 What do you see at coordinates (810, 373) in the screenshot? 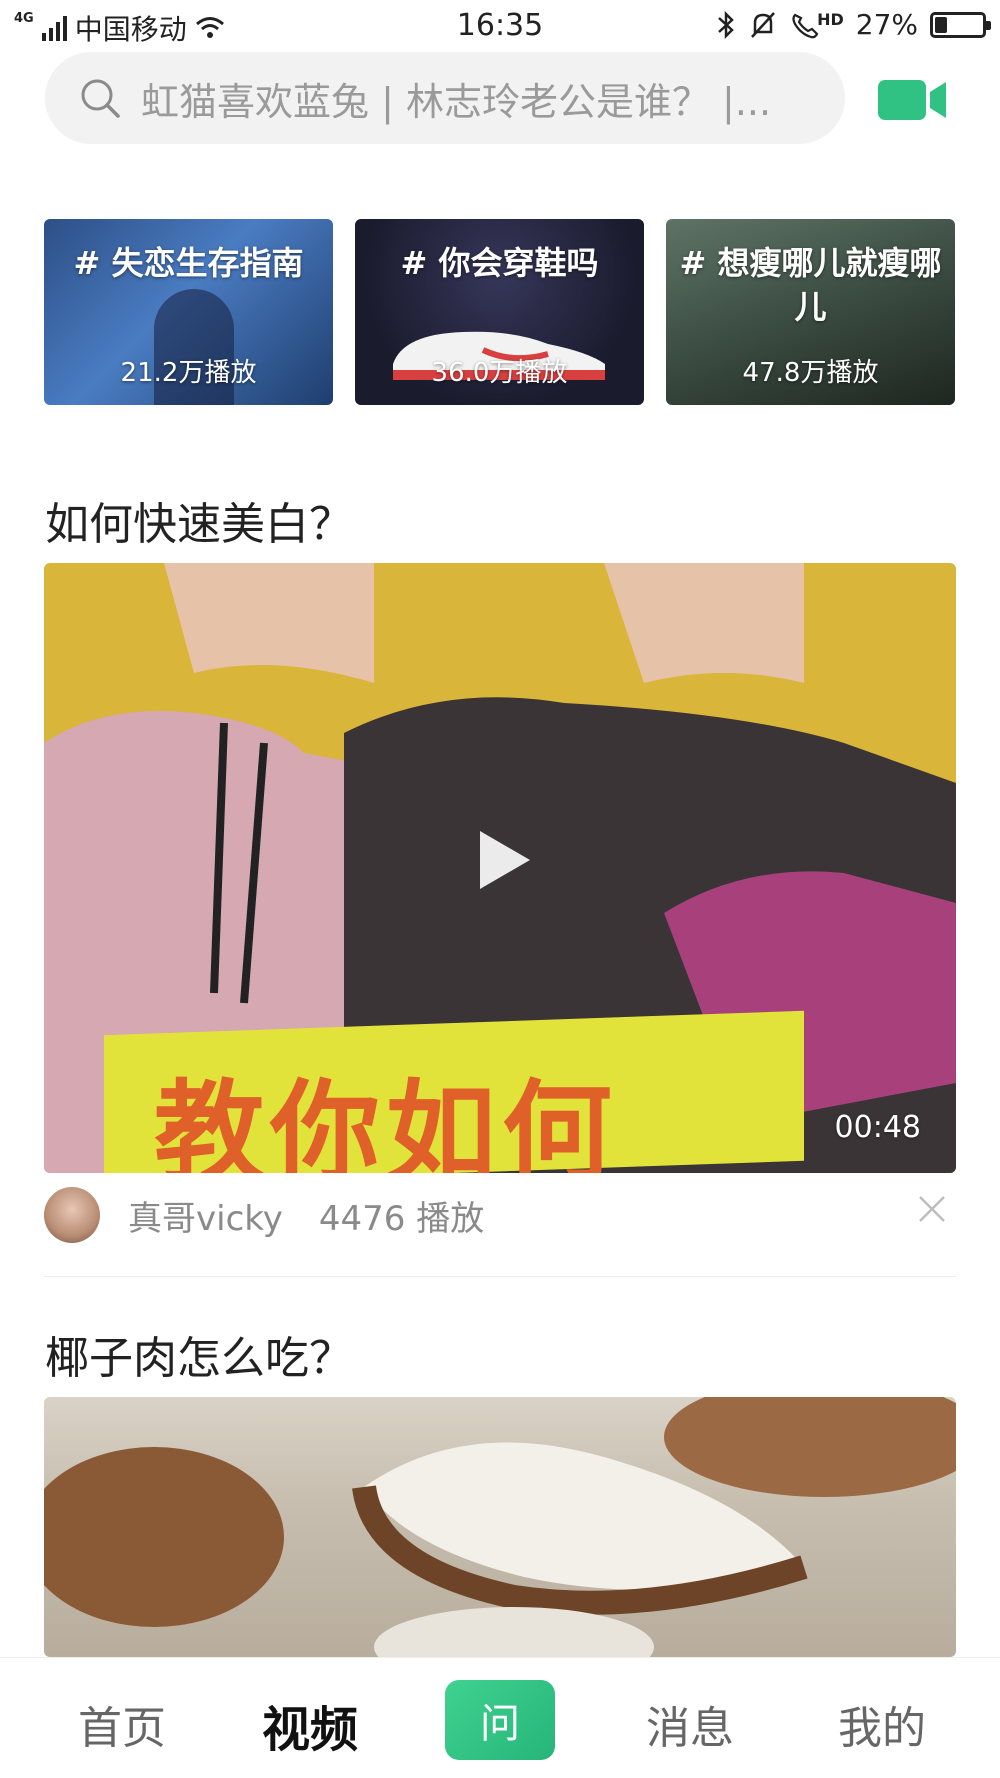
I see `topic-plays: 47.8万播放` at bounding box center [810, 373].